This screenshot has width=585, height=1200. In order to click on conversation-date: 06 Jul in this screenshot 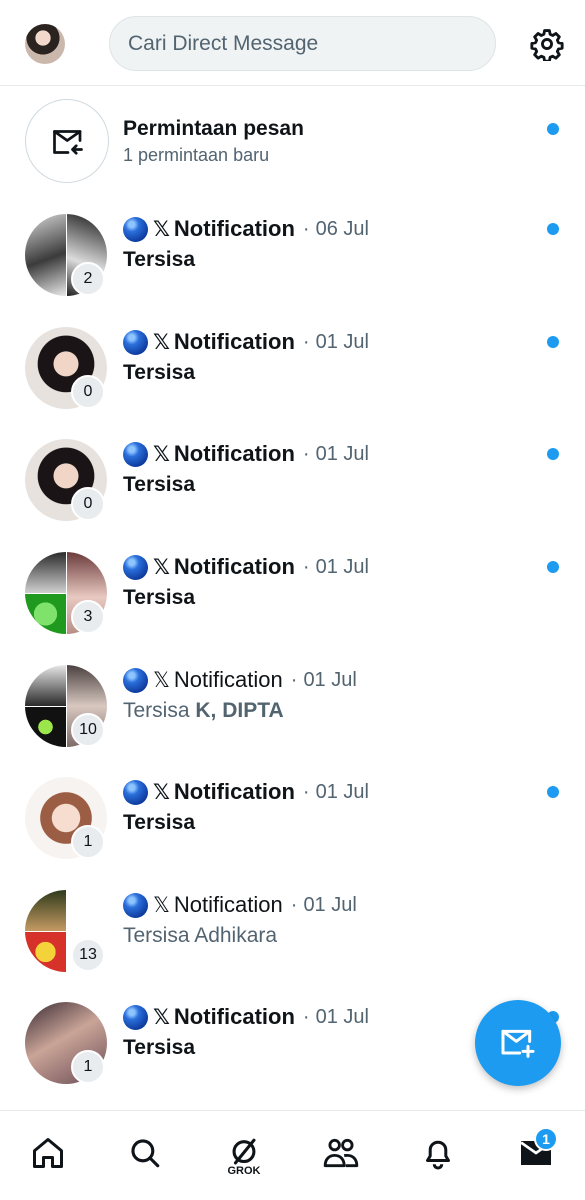, I will do `click(342, 228)`.